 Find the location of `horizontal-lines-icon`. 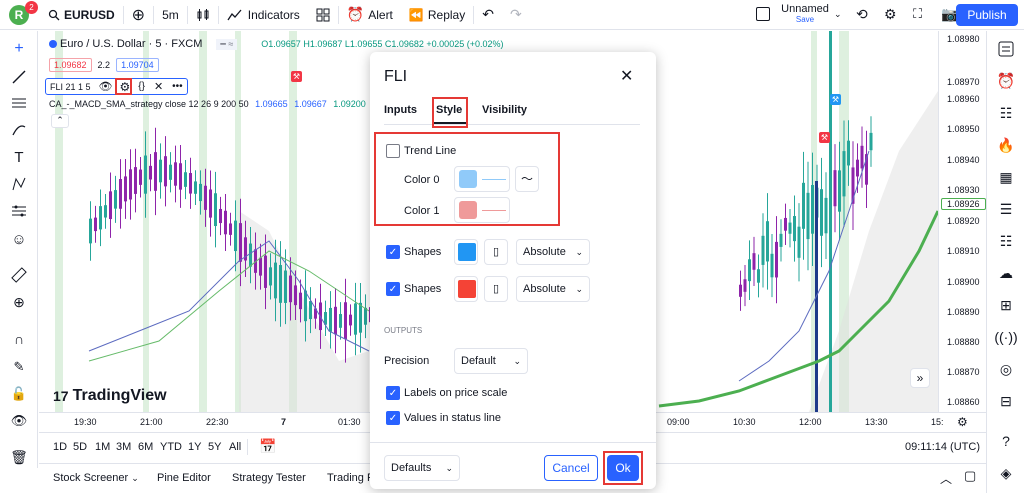

horizontal-lines-icon is located at coordinates (19, 103).